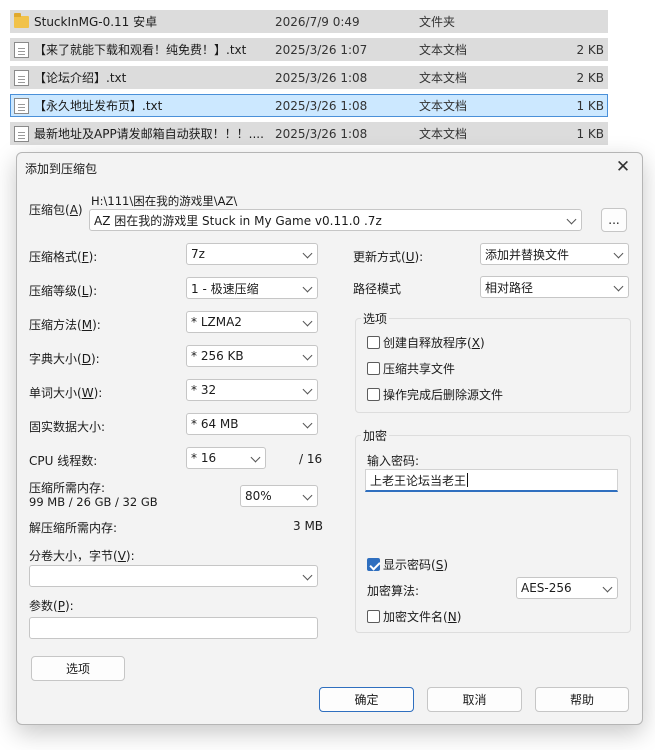 This screenshot has width=655, height=750. What do you see at coordinates (252, 254) in the screenshot?
I see `format-select: 7z` at bounding box center [252, 254].